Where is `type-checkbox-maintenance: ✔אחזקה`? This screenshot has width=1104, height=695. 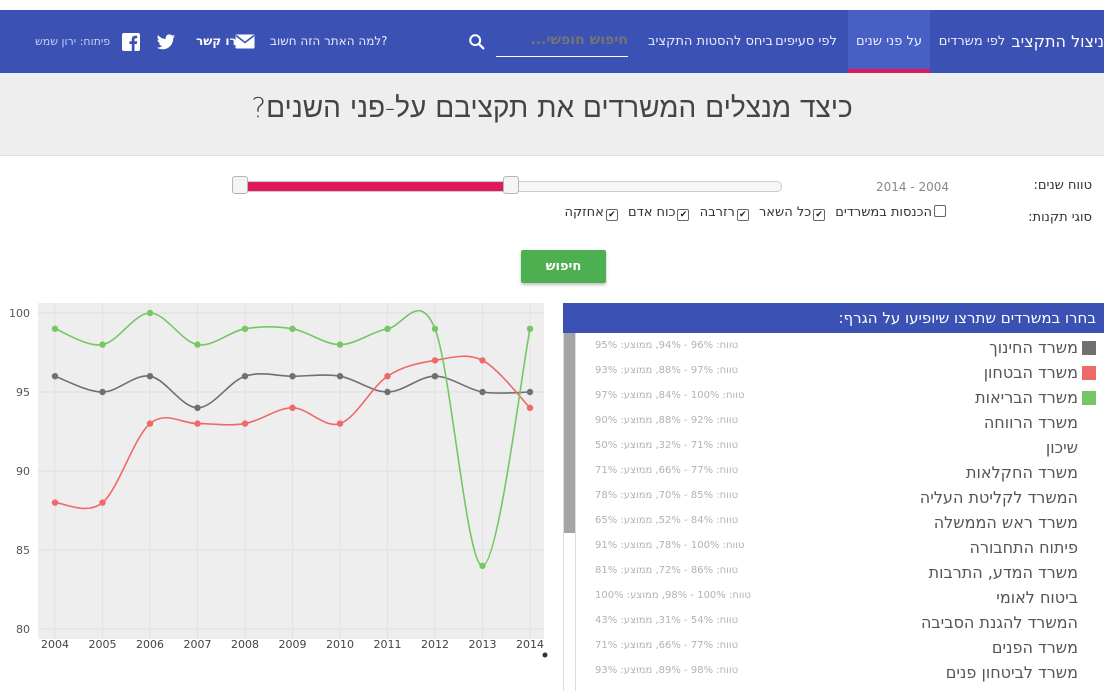
type-checkbox-maintenance: ✔אחזקה is located at coordinates (591, 213).